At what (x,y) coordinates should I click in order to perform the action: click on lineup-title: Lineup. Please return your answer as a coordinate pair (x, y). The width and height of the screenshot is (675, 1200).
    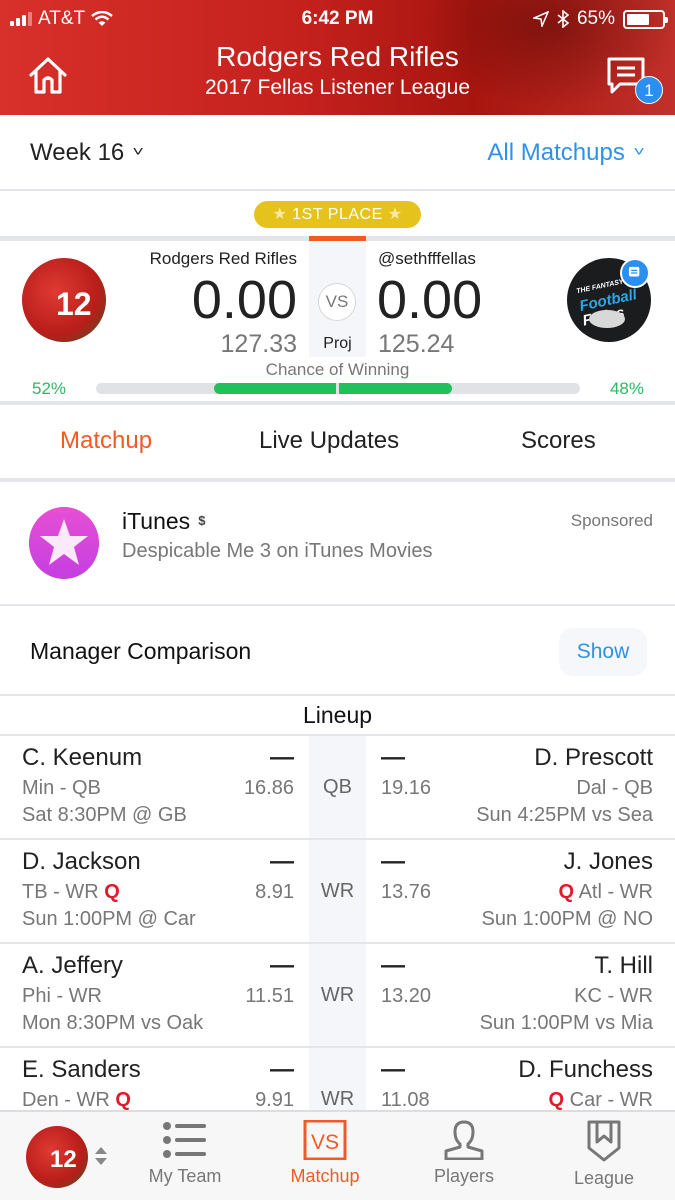
    Looking at the image, I should click on (337, 715).